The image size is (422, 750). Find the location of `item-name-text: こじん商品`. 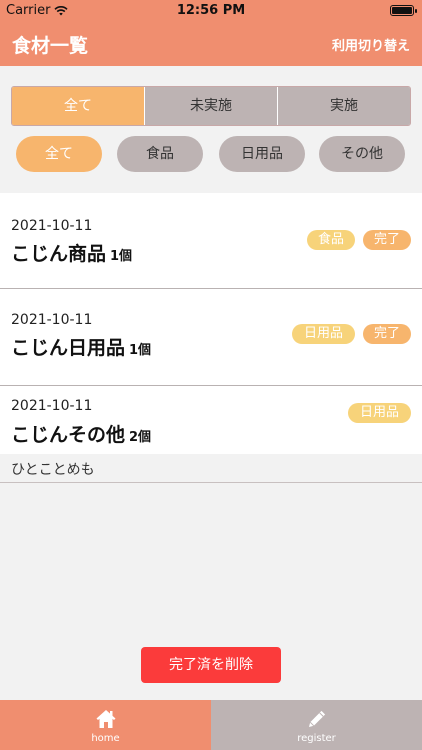

item-name-text: こじん商品 is located at coordinates (59, 254).